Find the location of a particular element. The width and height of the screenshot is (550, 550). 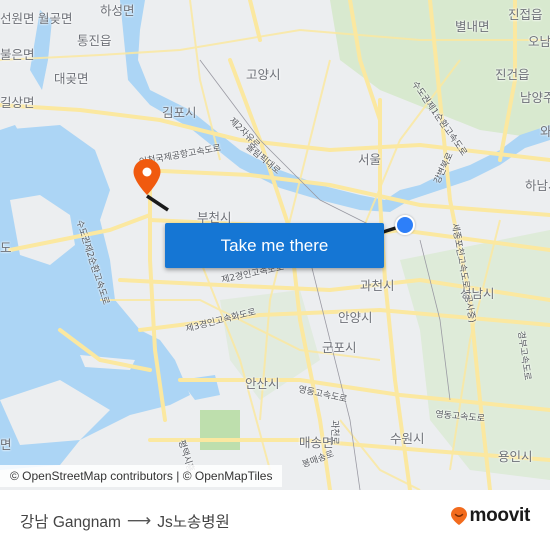

origin-name: 강남 Gangnam is located at coordinates (70, 522).